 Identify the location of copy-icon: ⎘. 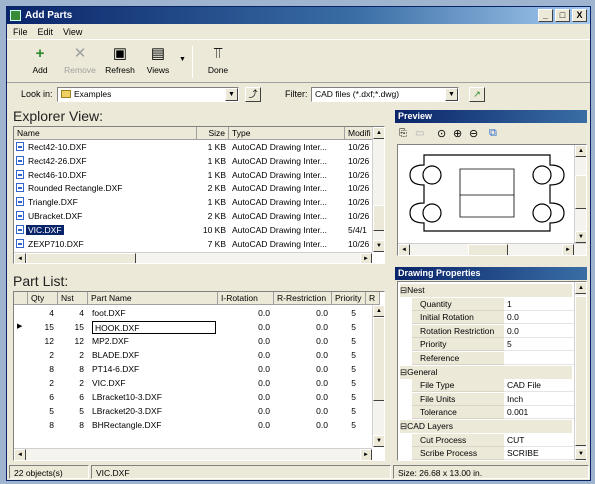
(403, 133).